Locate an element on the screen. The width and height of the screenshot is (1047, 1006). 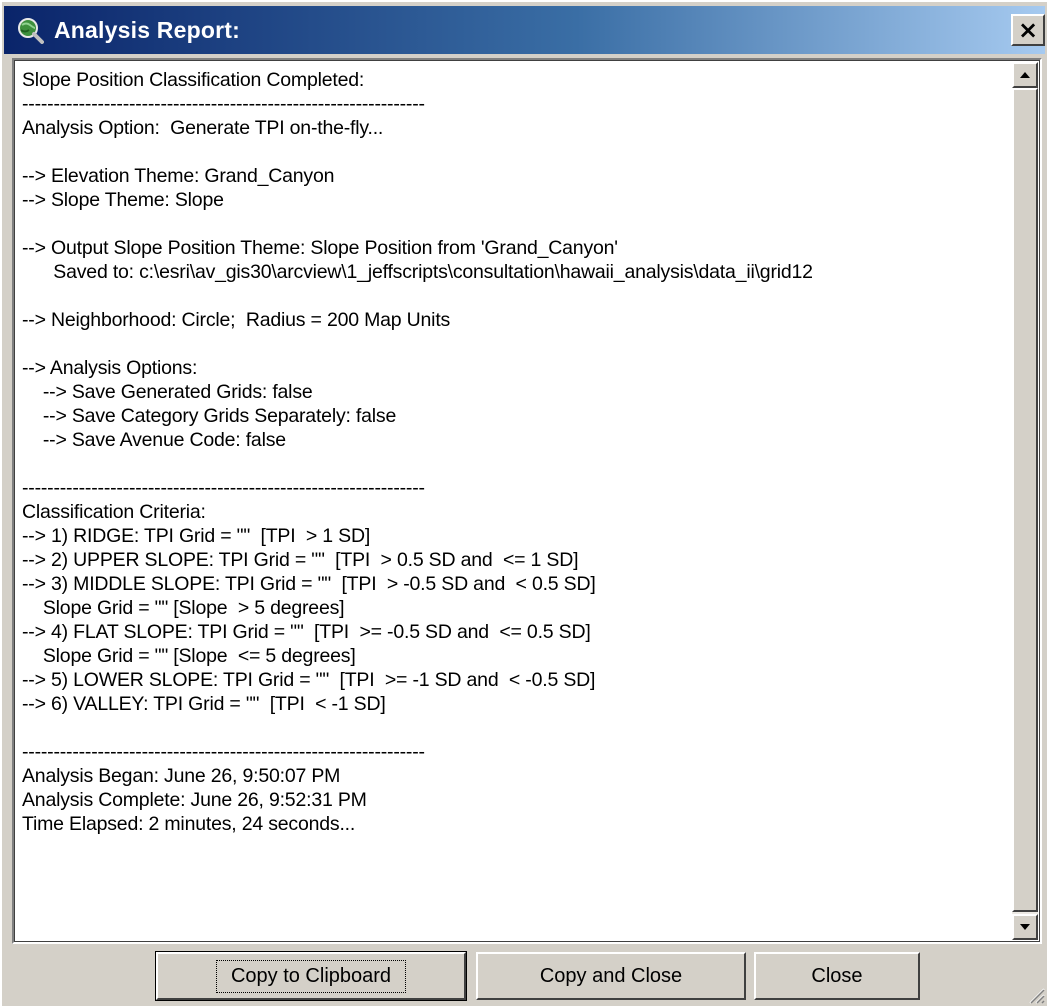
scroll-down-button is located at coordinates (1025, 927).